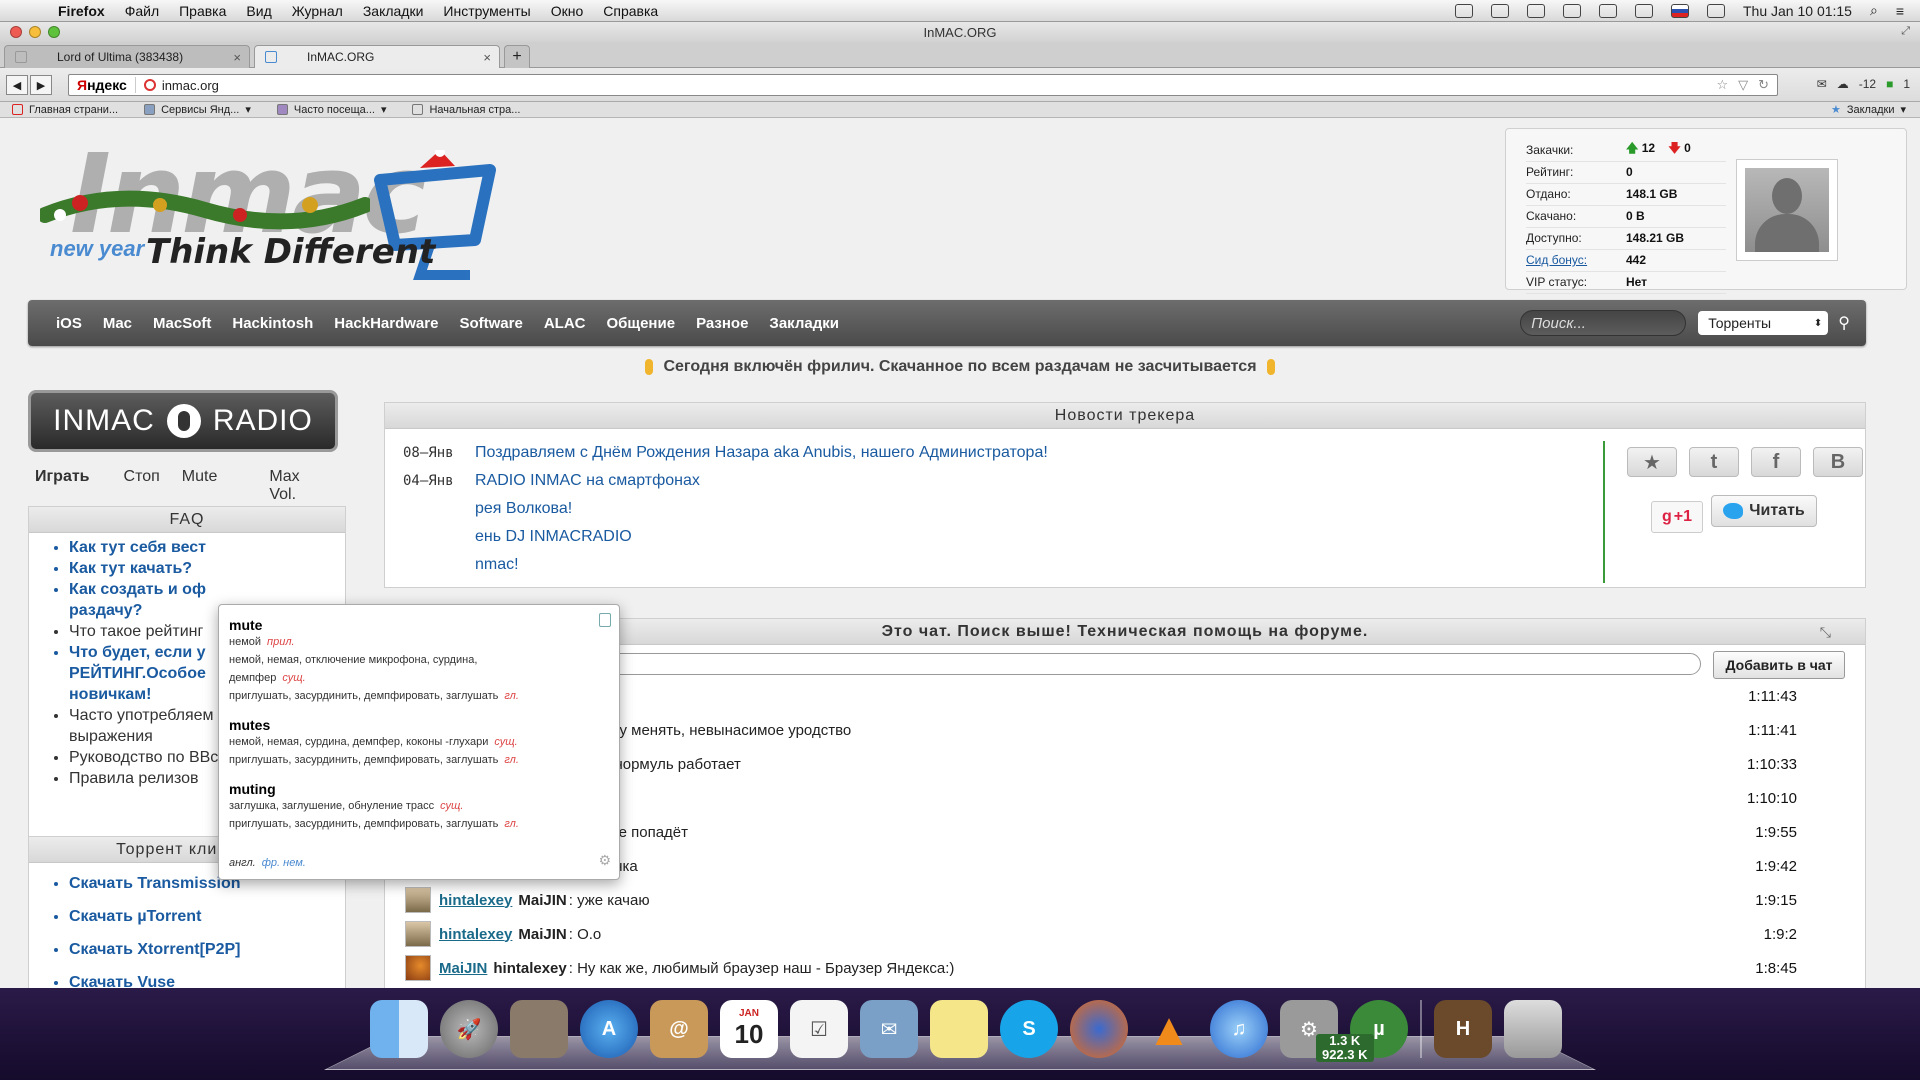 This screenshot has width=1920, height=1080. Describe the element at coordinates (1844, 323) in the screenshot. I see `search-icon: ⚲` at that location.